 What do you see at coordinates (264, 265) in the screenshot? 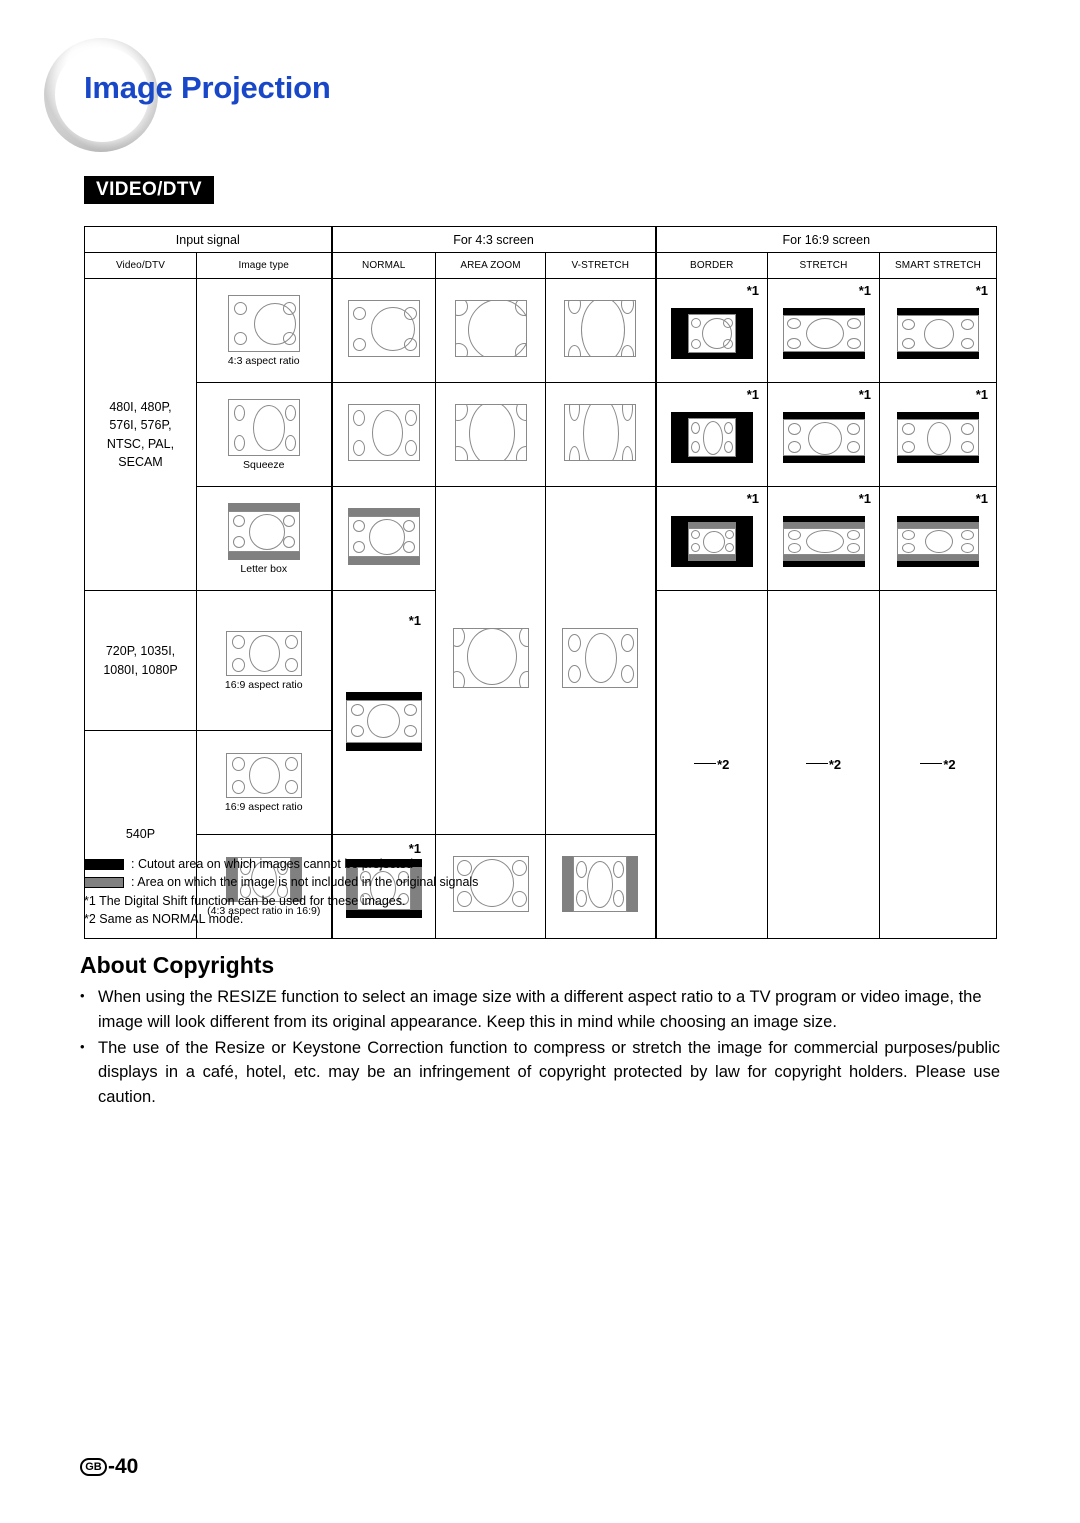
I see `header-image-type: Image type` at bounding box center [264, 265].